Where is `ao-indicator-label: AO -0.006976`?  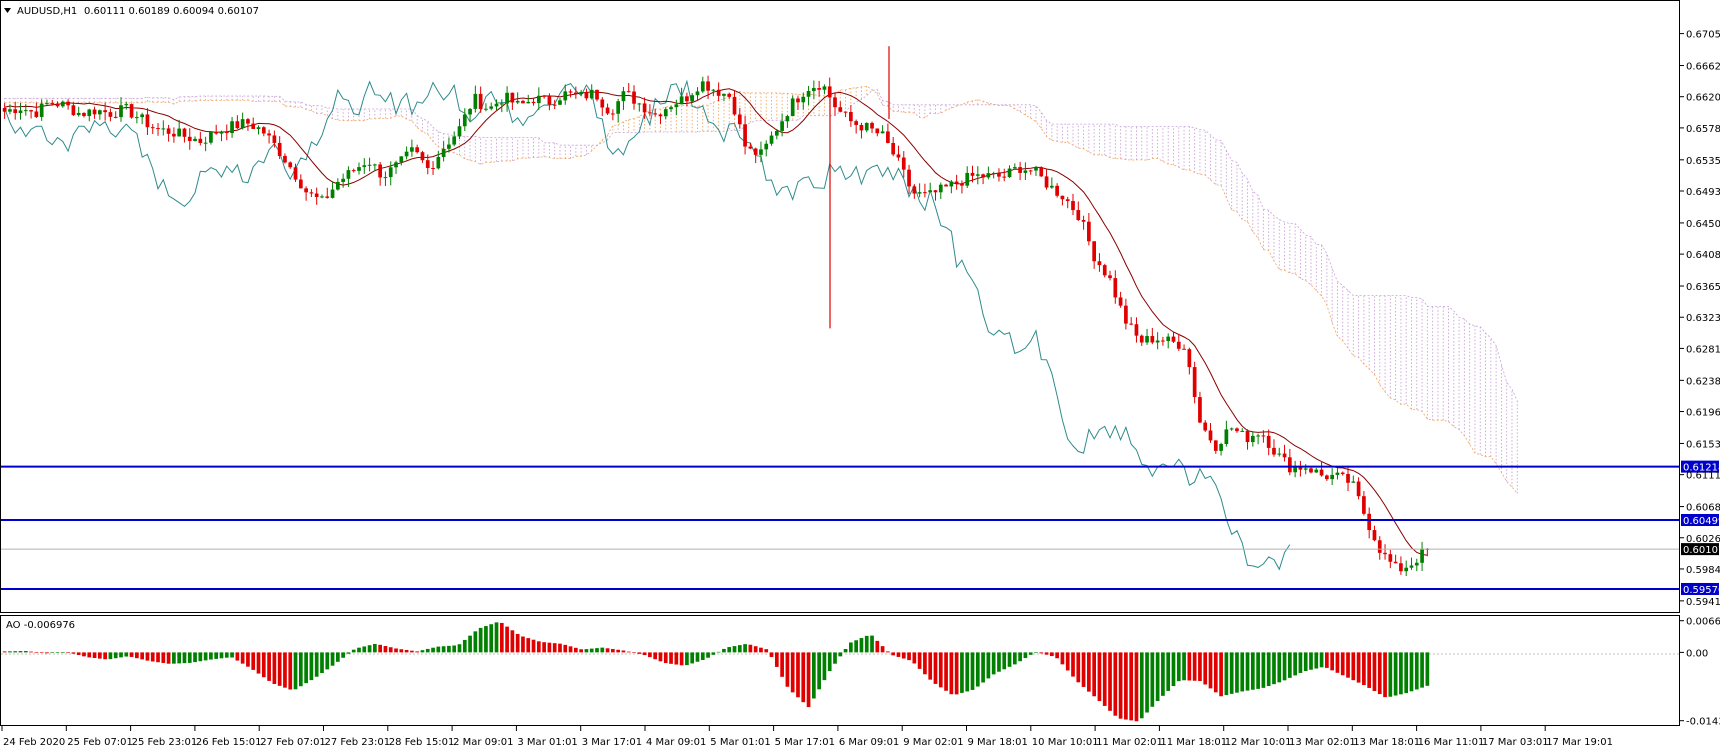
ao-indicator-label: AO -0.006976 is located at coordinates (40, 625).